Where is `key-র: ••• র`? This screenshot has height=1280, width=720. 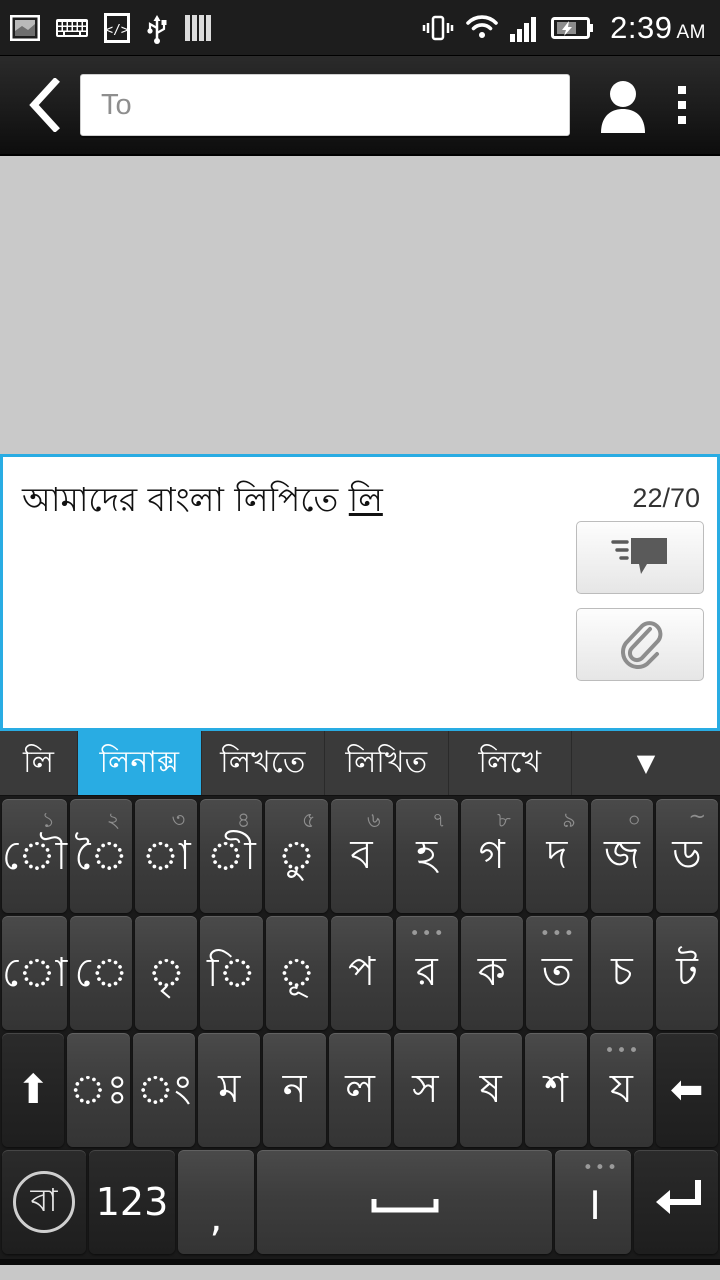
key-র: ••• র is located at coordinates (426, 973).